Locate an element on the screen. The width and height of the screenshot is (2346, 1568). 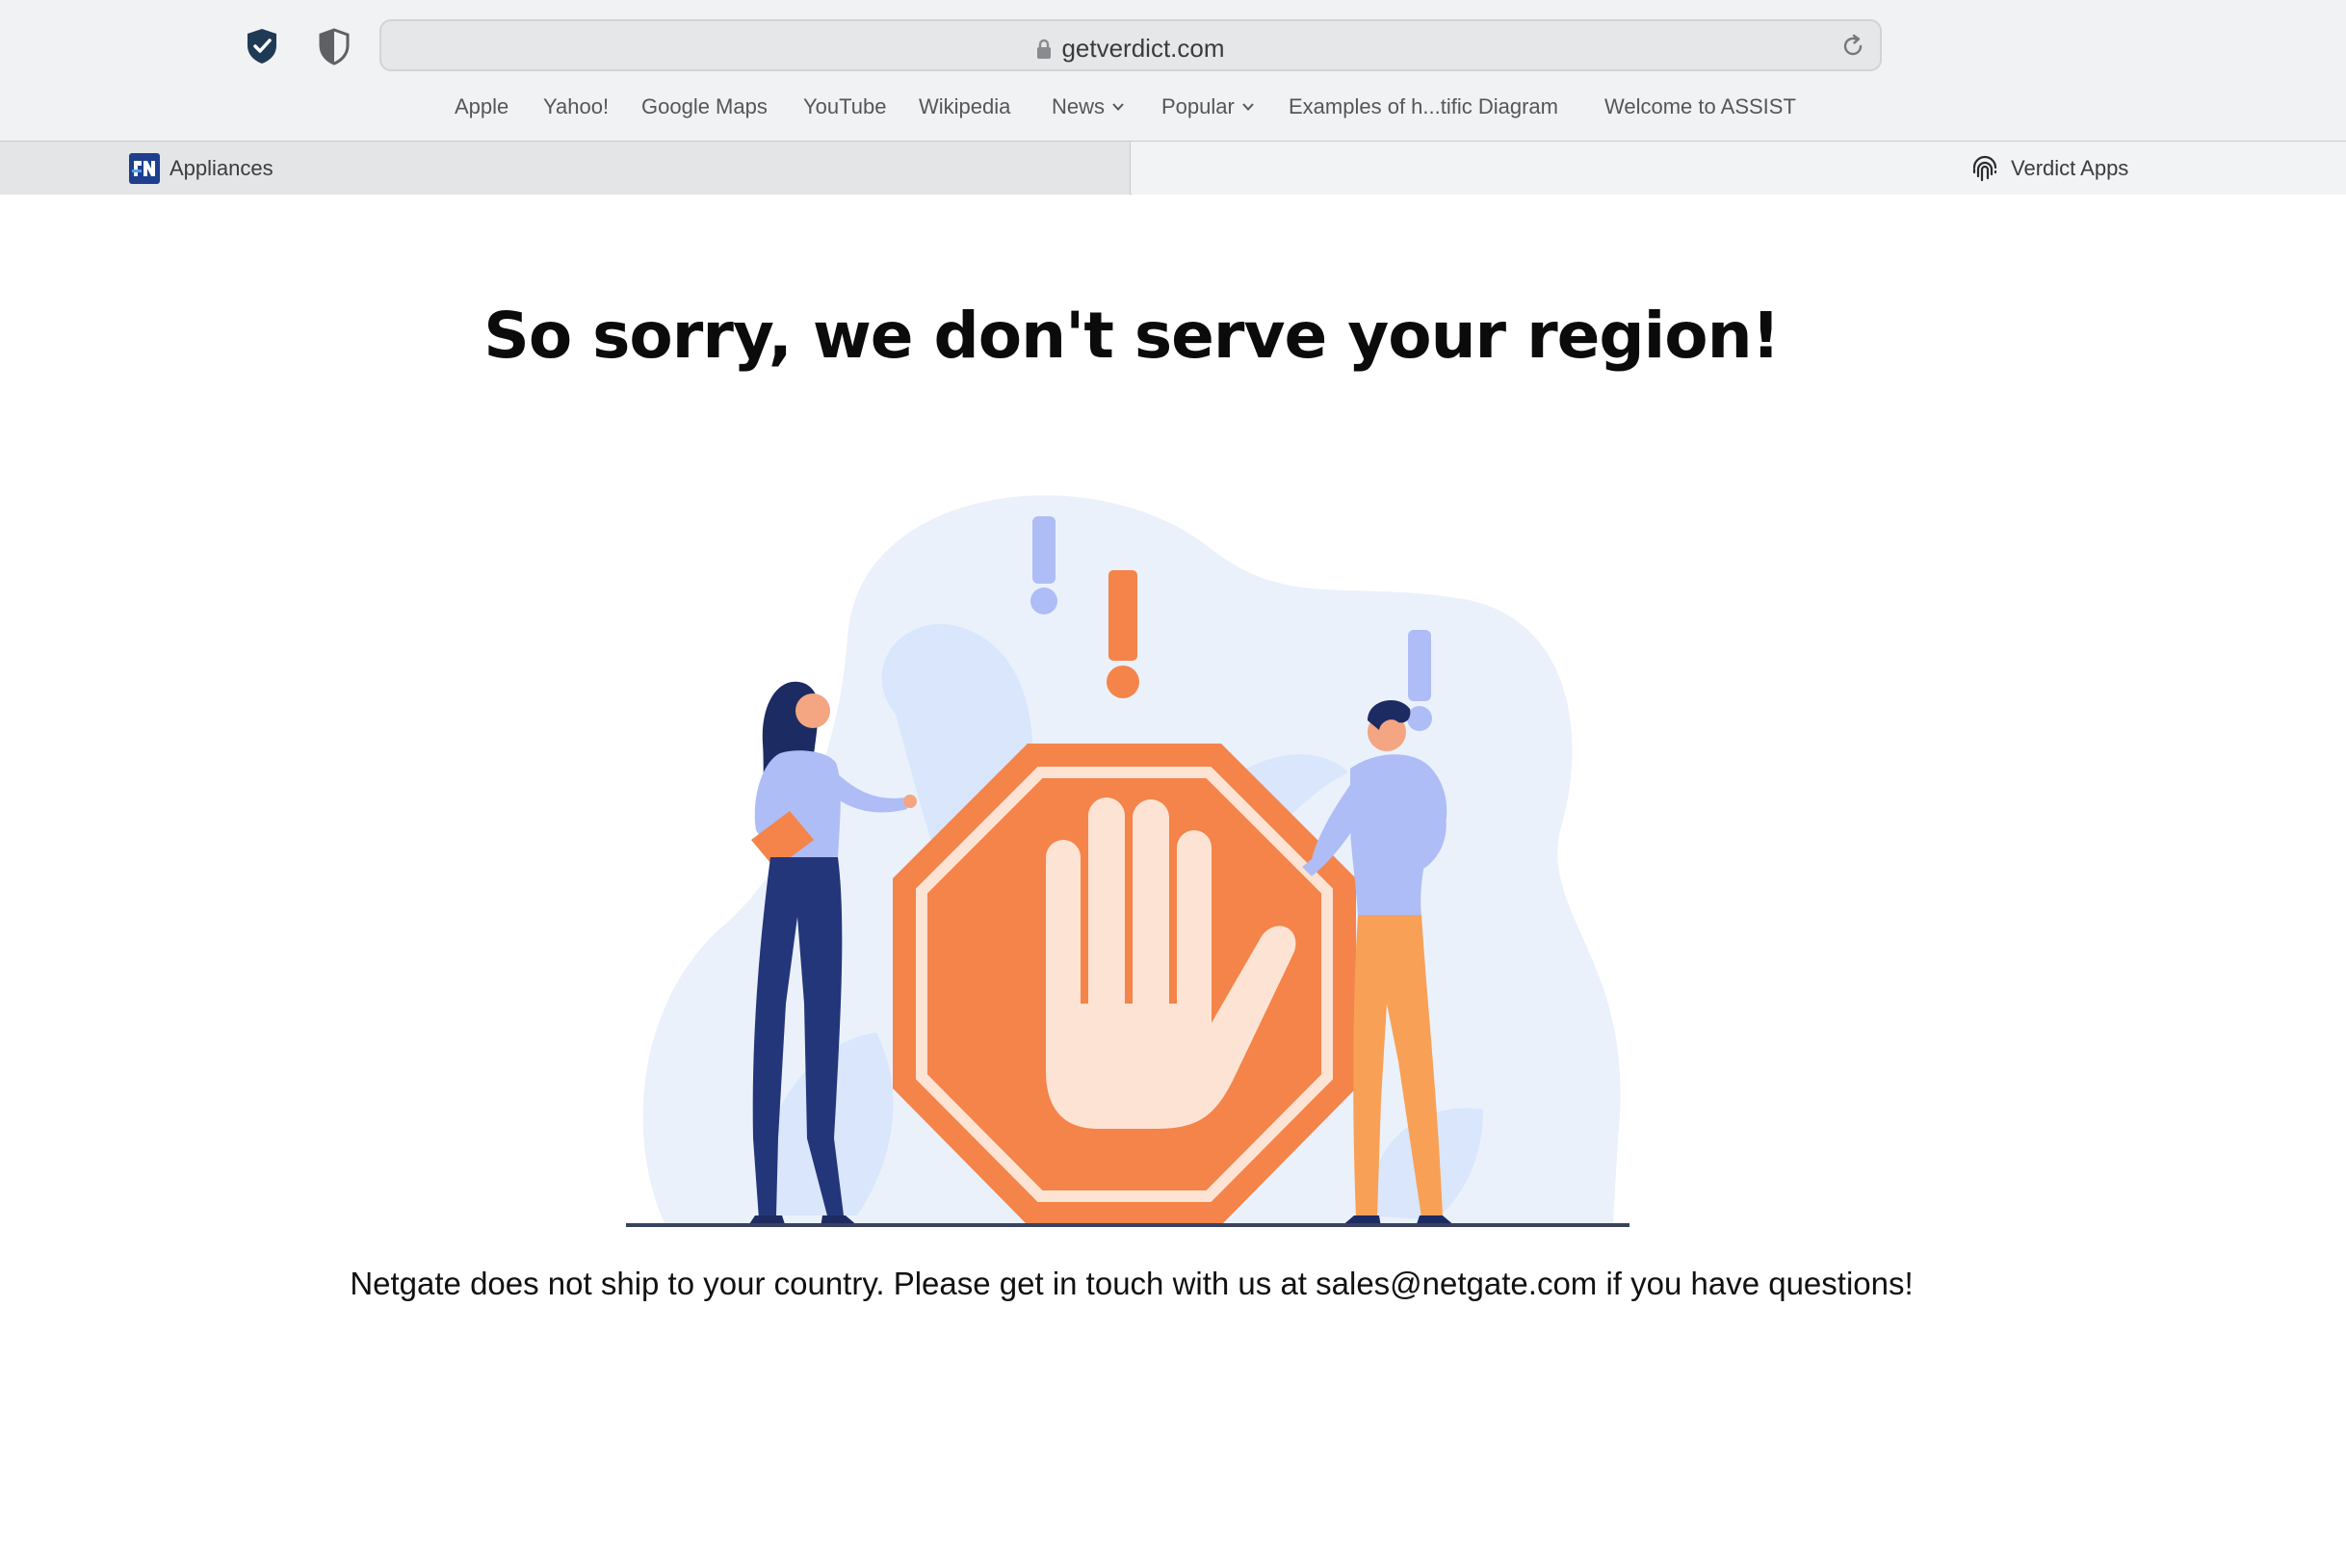
bookmark-folder-news: News is located at coordinates (1088, 106).